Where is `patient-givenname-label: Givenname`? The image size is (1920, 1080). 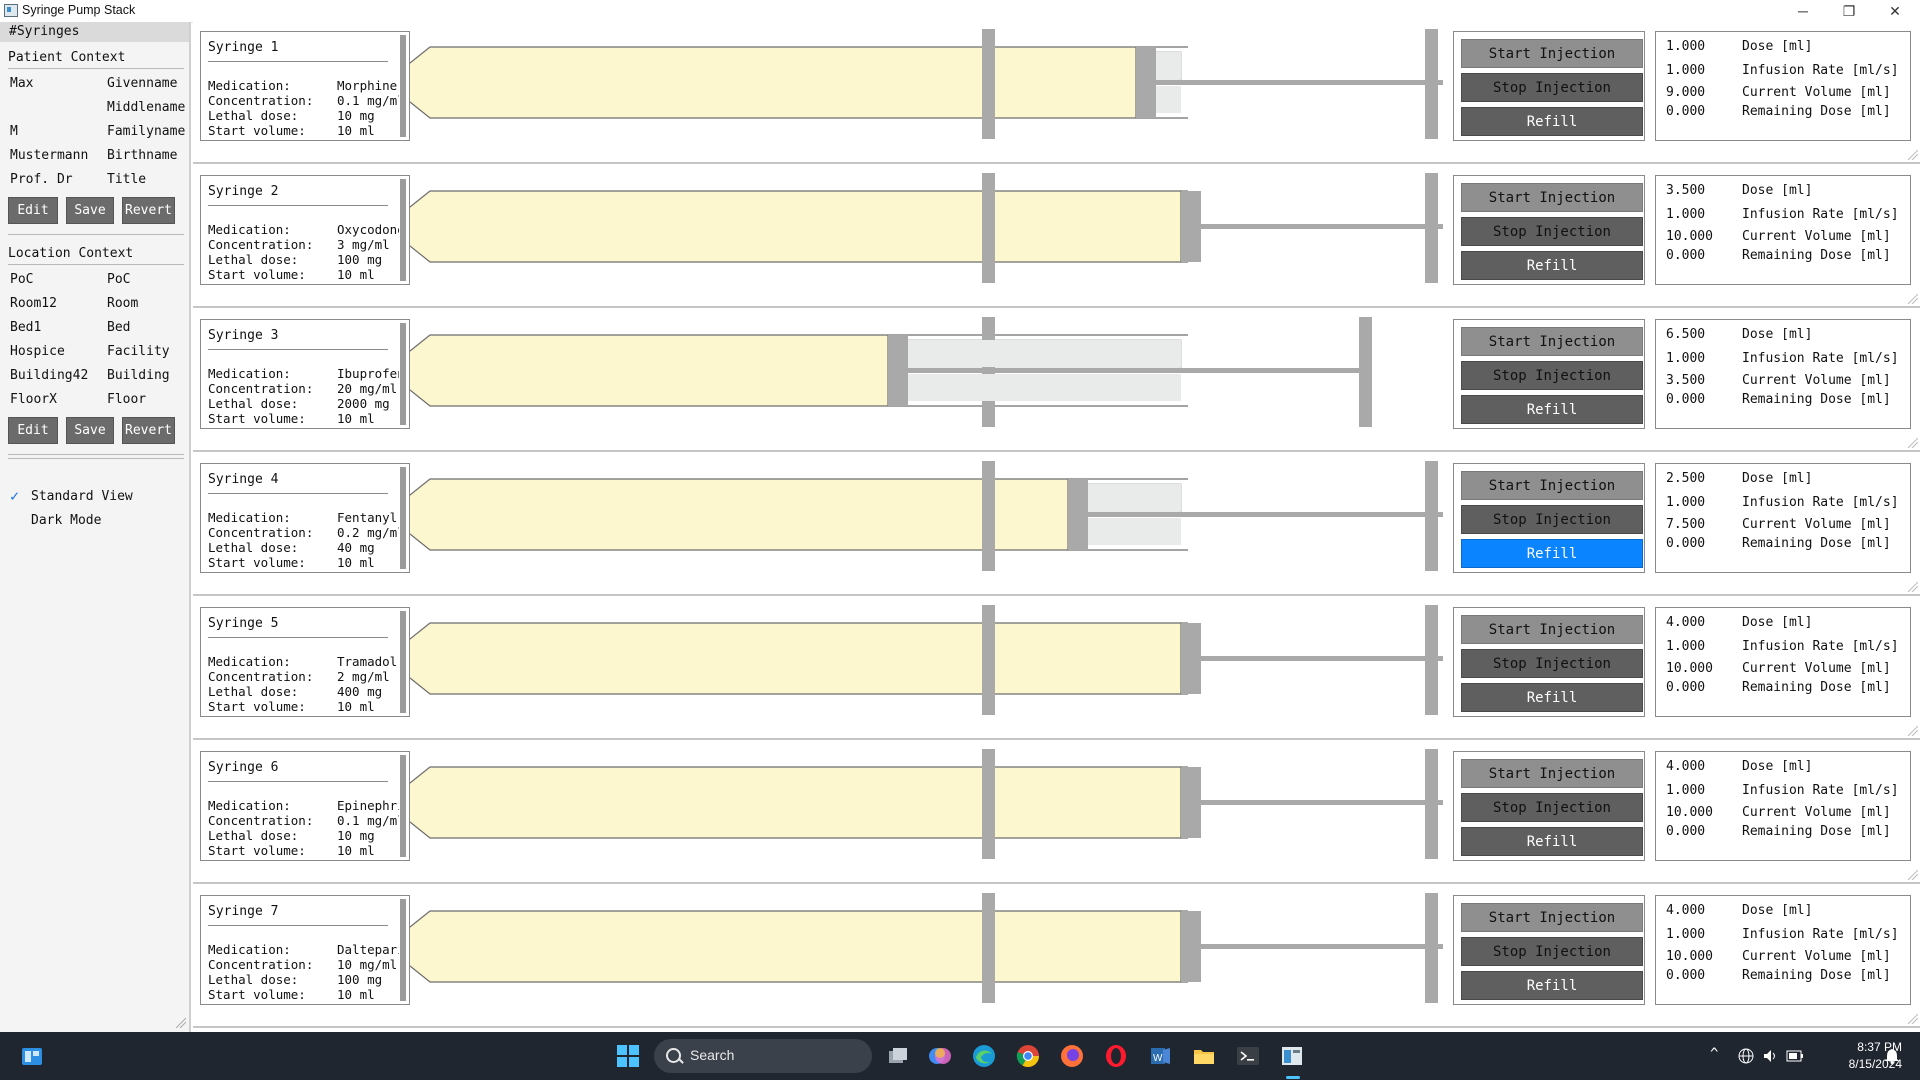 patient-givenname-label: Givenname is located at coordinates (142, 83).